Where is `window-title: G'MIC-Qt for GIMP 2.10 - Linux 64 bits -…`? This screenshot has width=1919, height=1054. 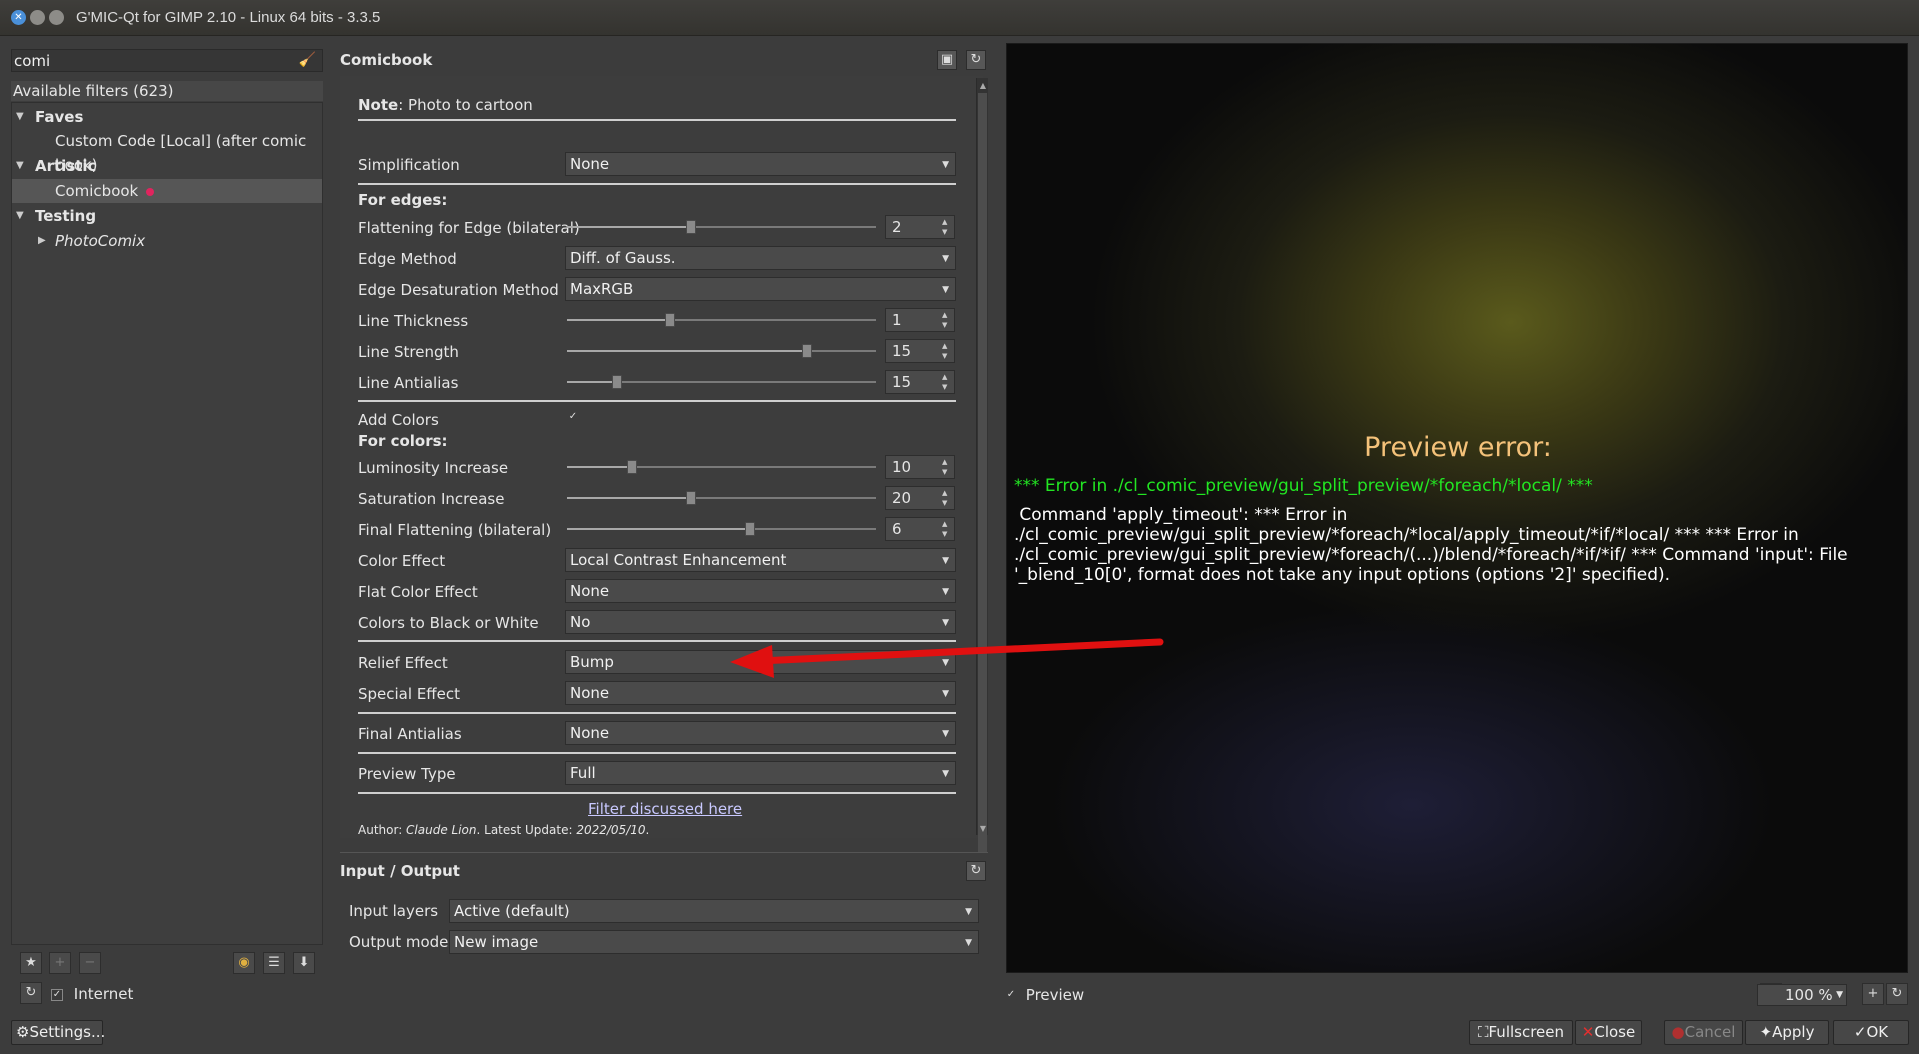 window-title: G'MIC-Qt for GIMP 2.10 - Linux 64 bits -… is located at coordinates (228, 17).